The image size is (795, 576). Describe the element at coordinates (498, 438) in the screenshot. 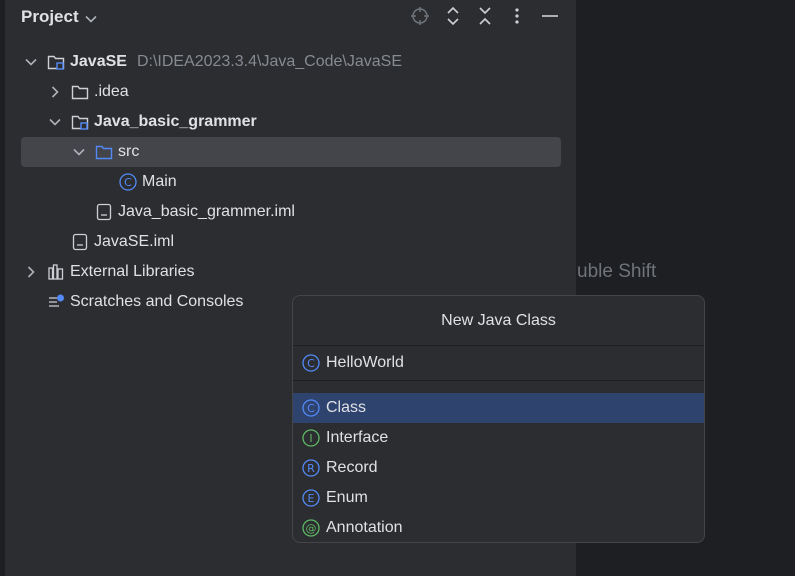

I see `option-interface: I Interface` at that location.